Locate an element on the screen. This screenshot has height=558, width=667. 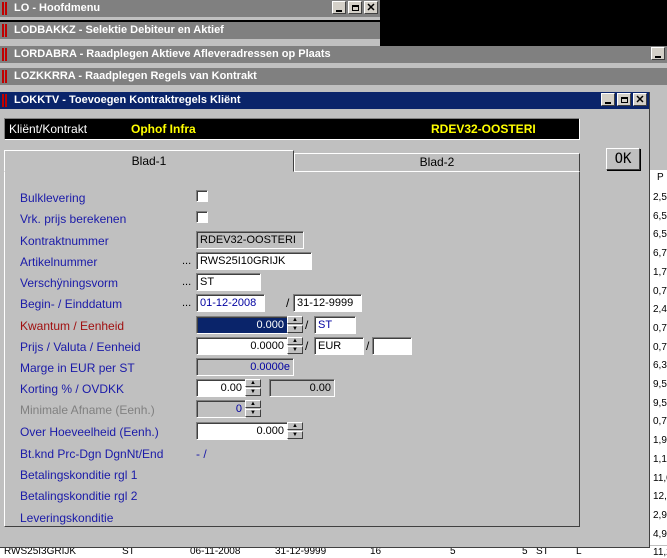
verschijningsvorm-label: Verschÿningsvorm is located at coordinates (69, 283).